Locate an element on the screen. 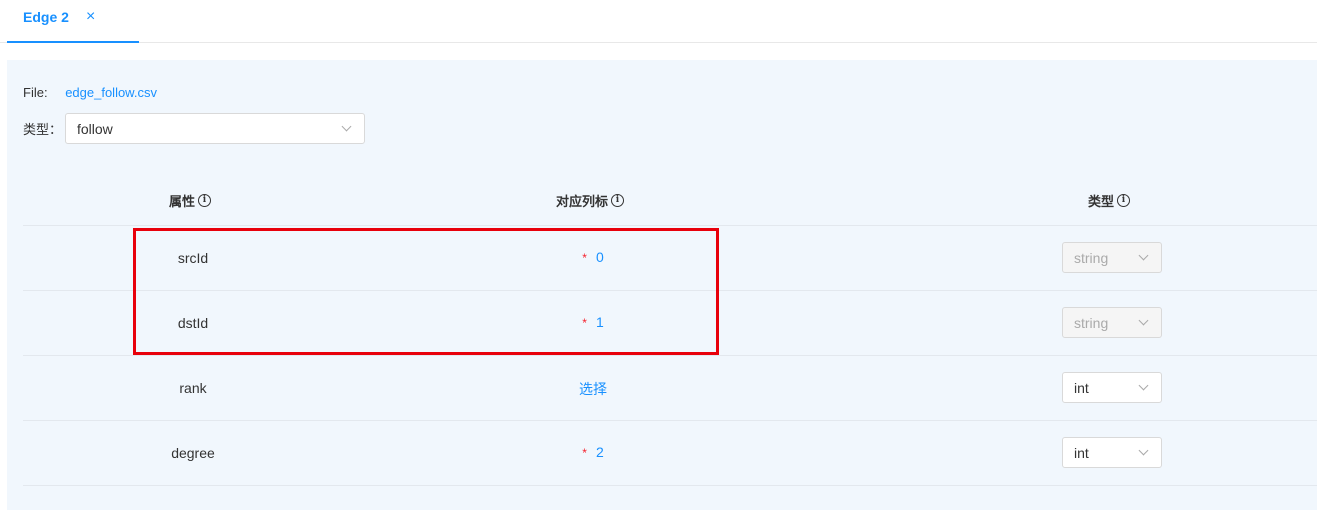 The width and height of the screenshot is (1317, 510). header-column: 对应列标 i is located at coordinates (590, 200).